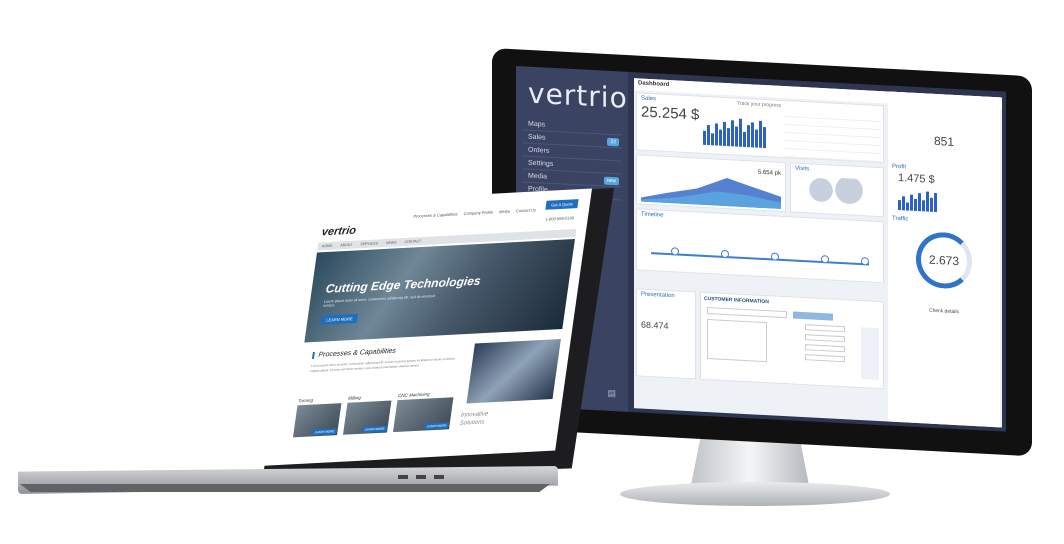 This screenshot has height=544, width=1064. Describe the element at coordinates (734, 132) in the screenshot. I see `sales-bar-chart` at that location.